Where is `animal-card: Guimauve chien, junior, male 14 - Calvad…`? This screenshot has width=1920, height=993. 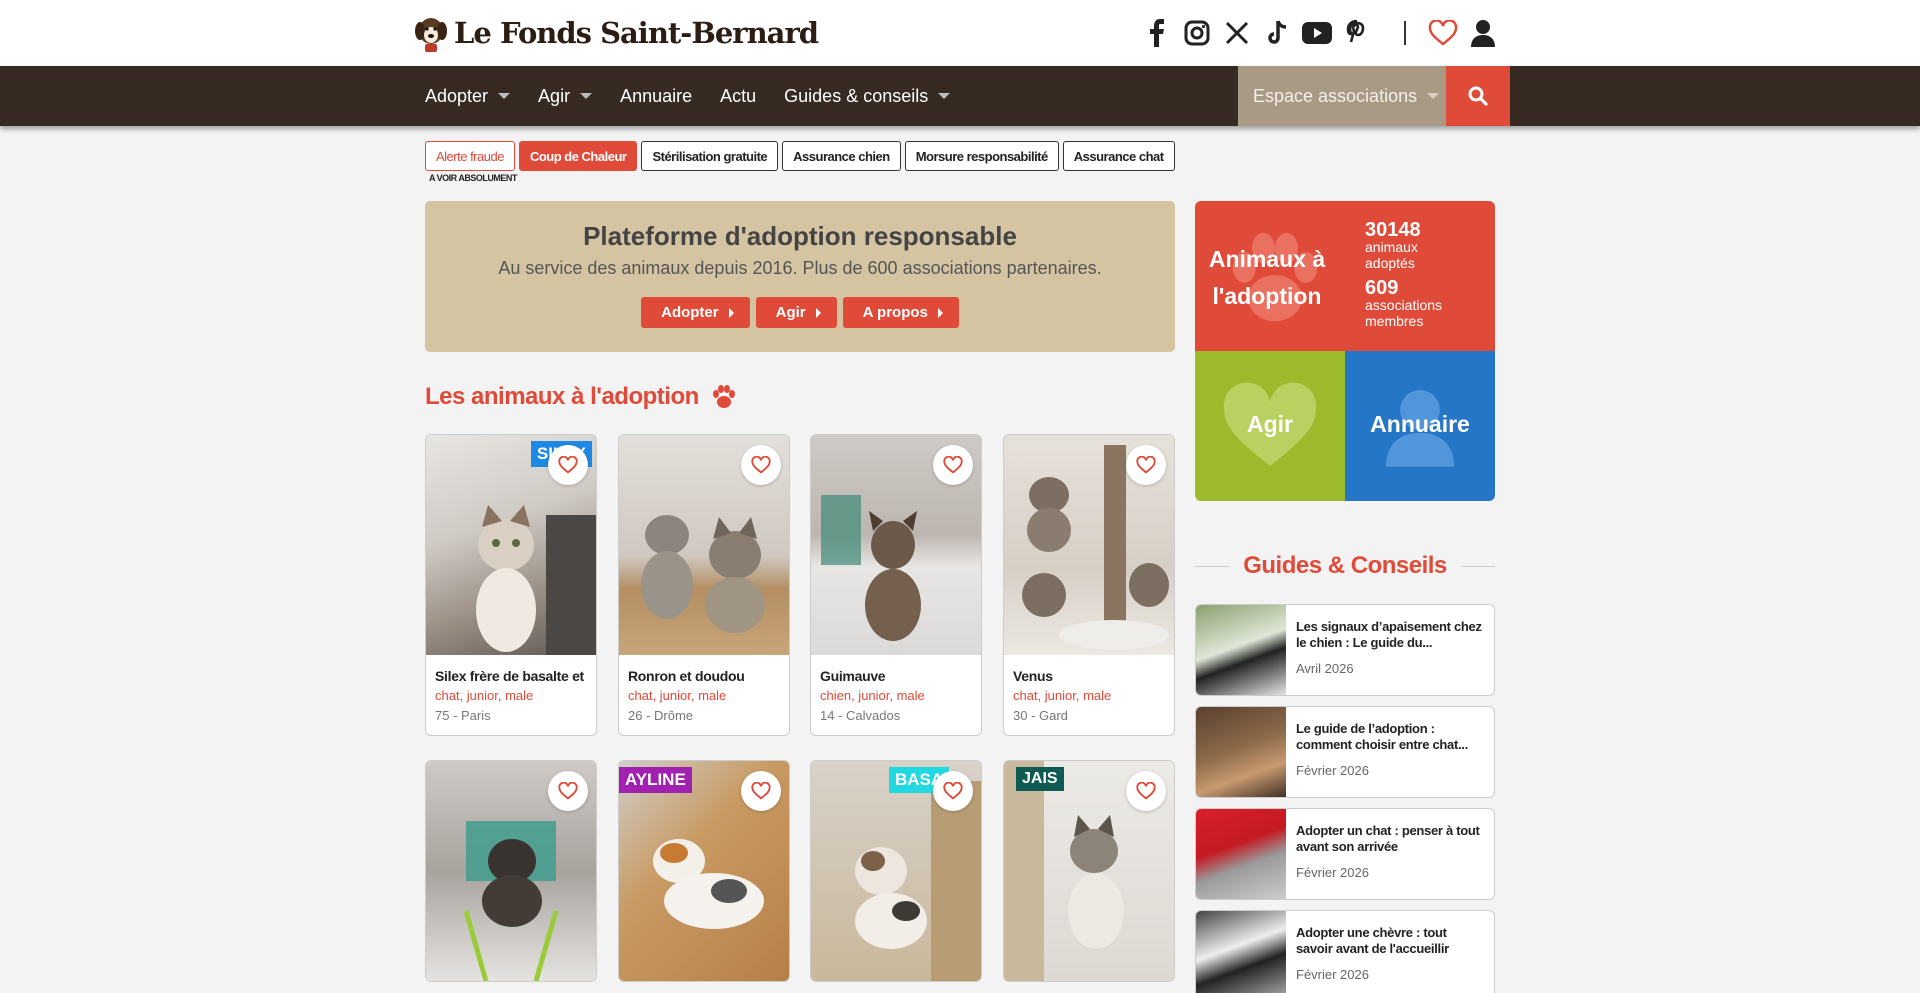 animal-card: Guimauve chien, junior, male 14 - Calvad… is located at coordinates (896, 585).